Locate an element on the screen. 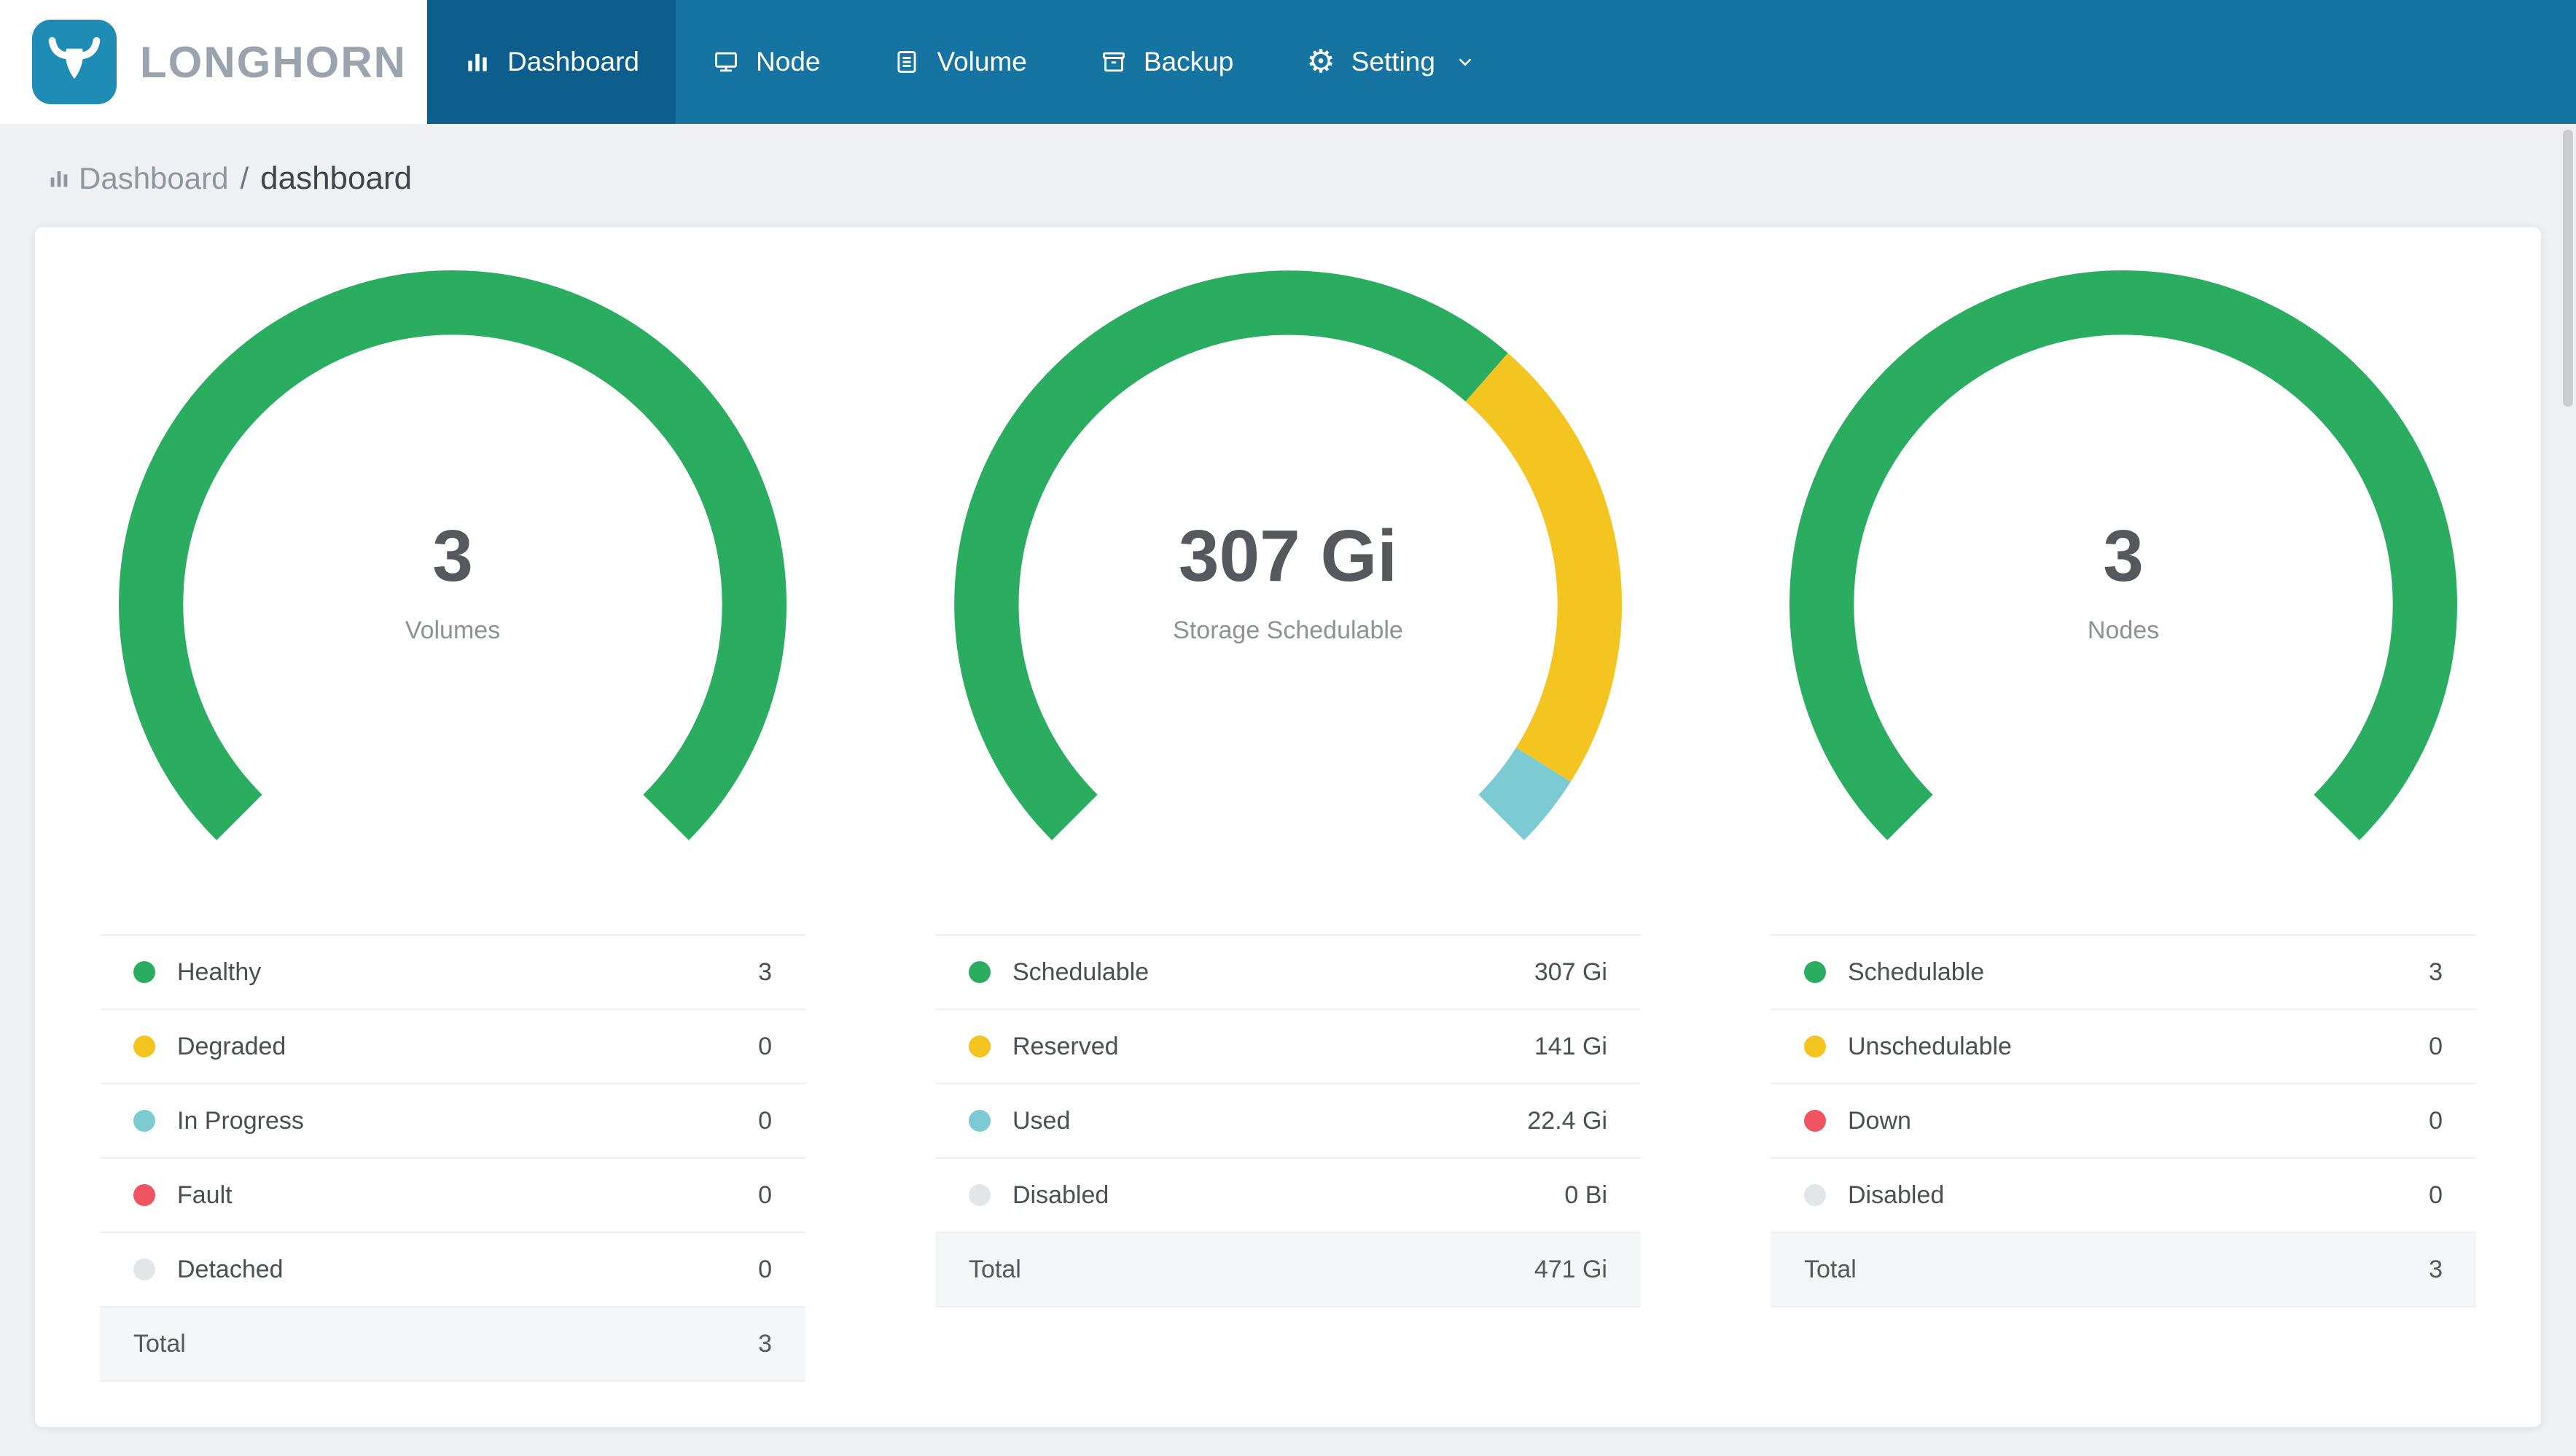 Image resolution: width=2576 pixels, height=1456 pixels. nav-item-volume: Volume is located at coordinates (960, 62).